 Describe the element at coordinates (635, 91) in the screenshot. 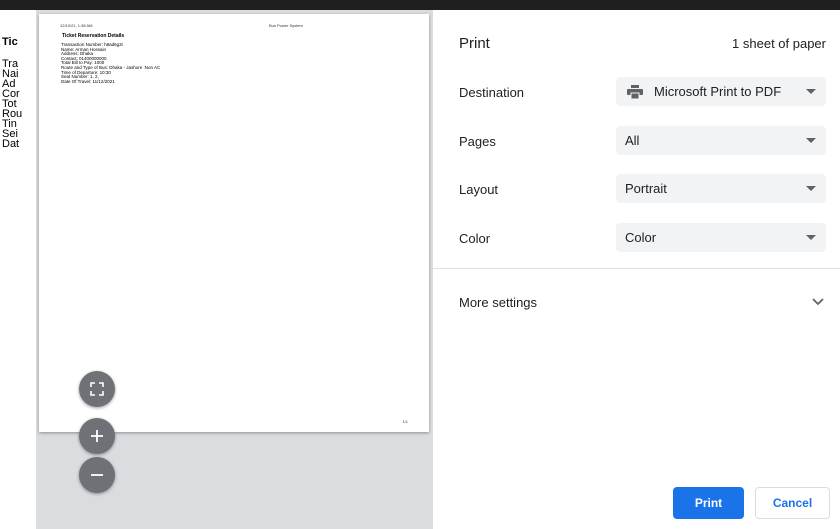

I see `printer-icon` at that location.